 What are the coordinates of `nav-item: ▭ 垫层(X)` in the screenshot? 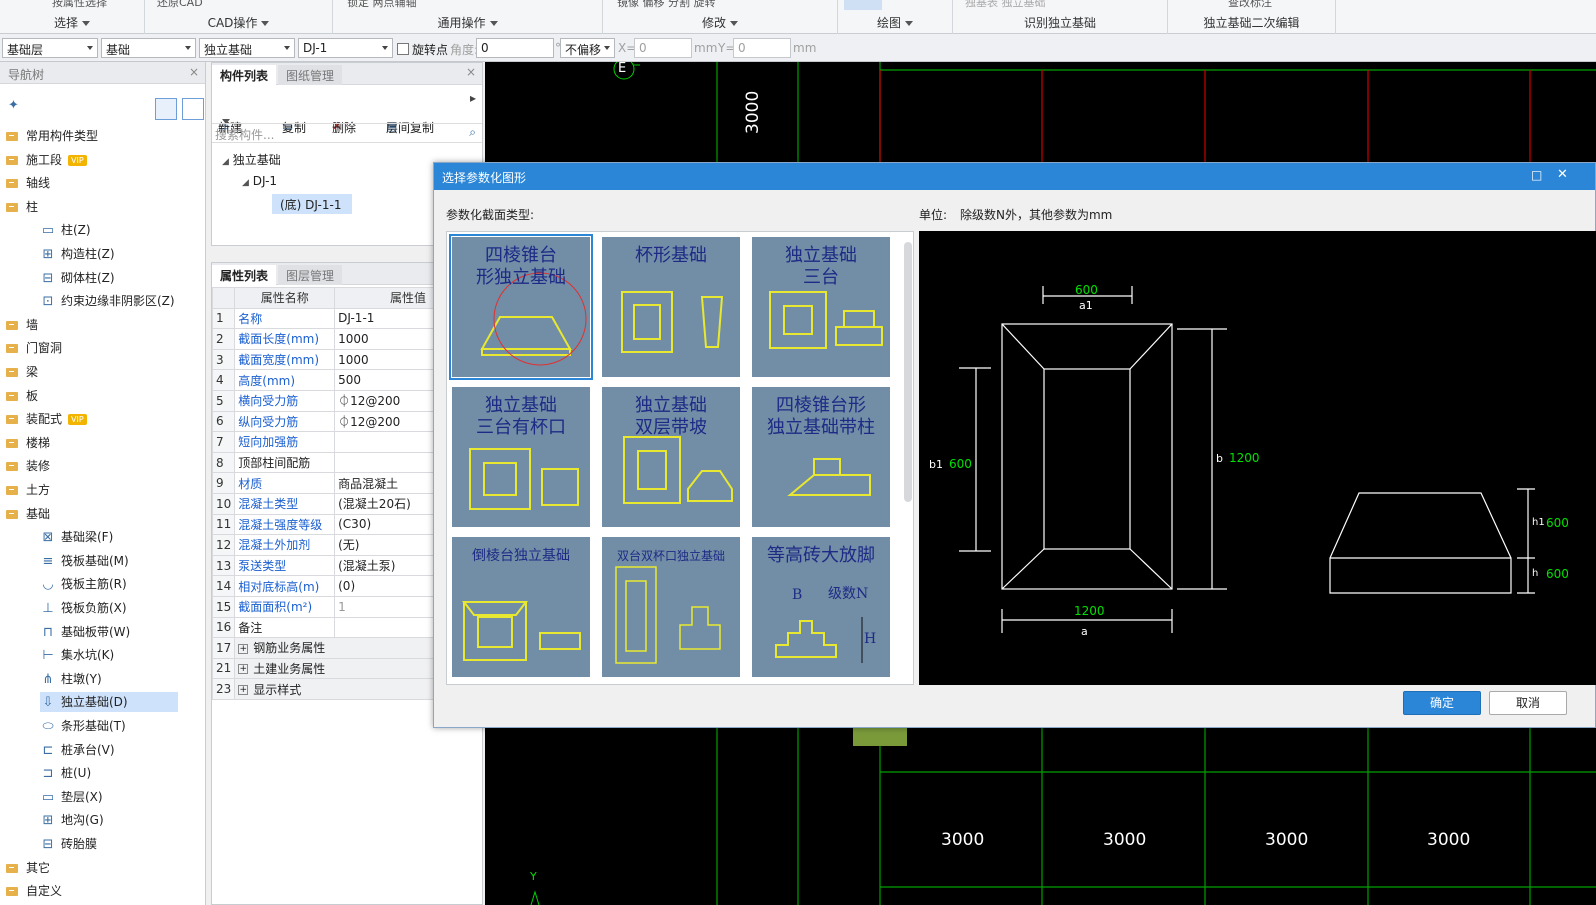 It's located at (109, 797).